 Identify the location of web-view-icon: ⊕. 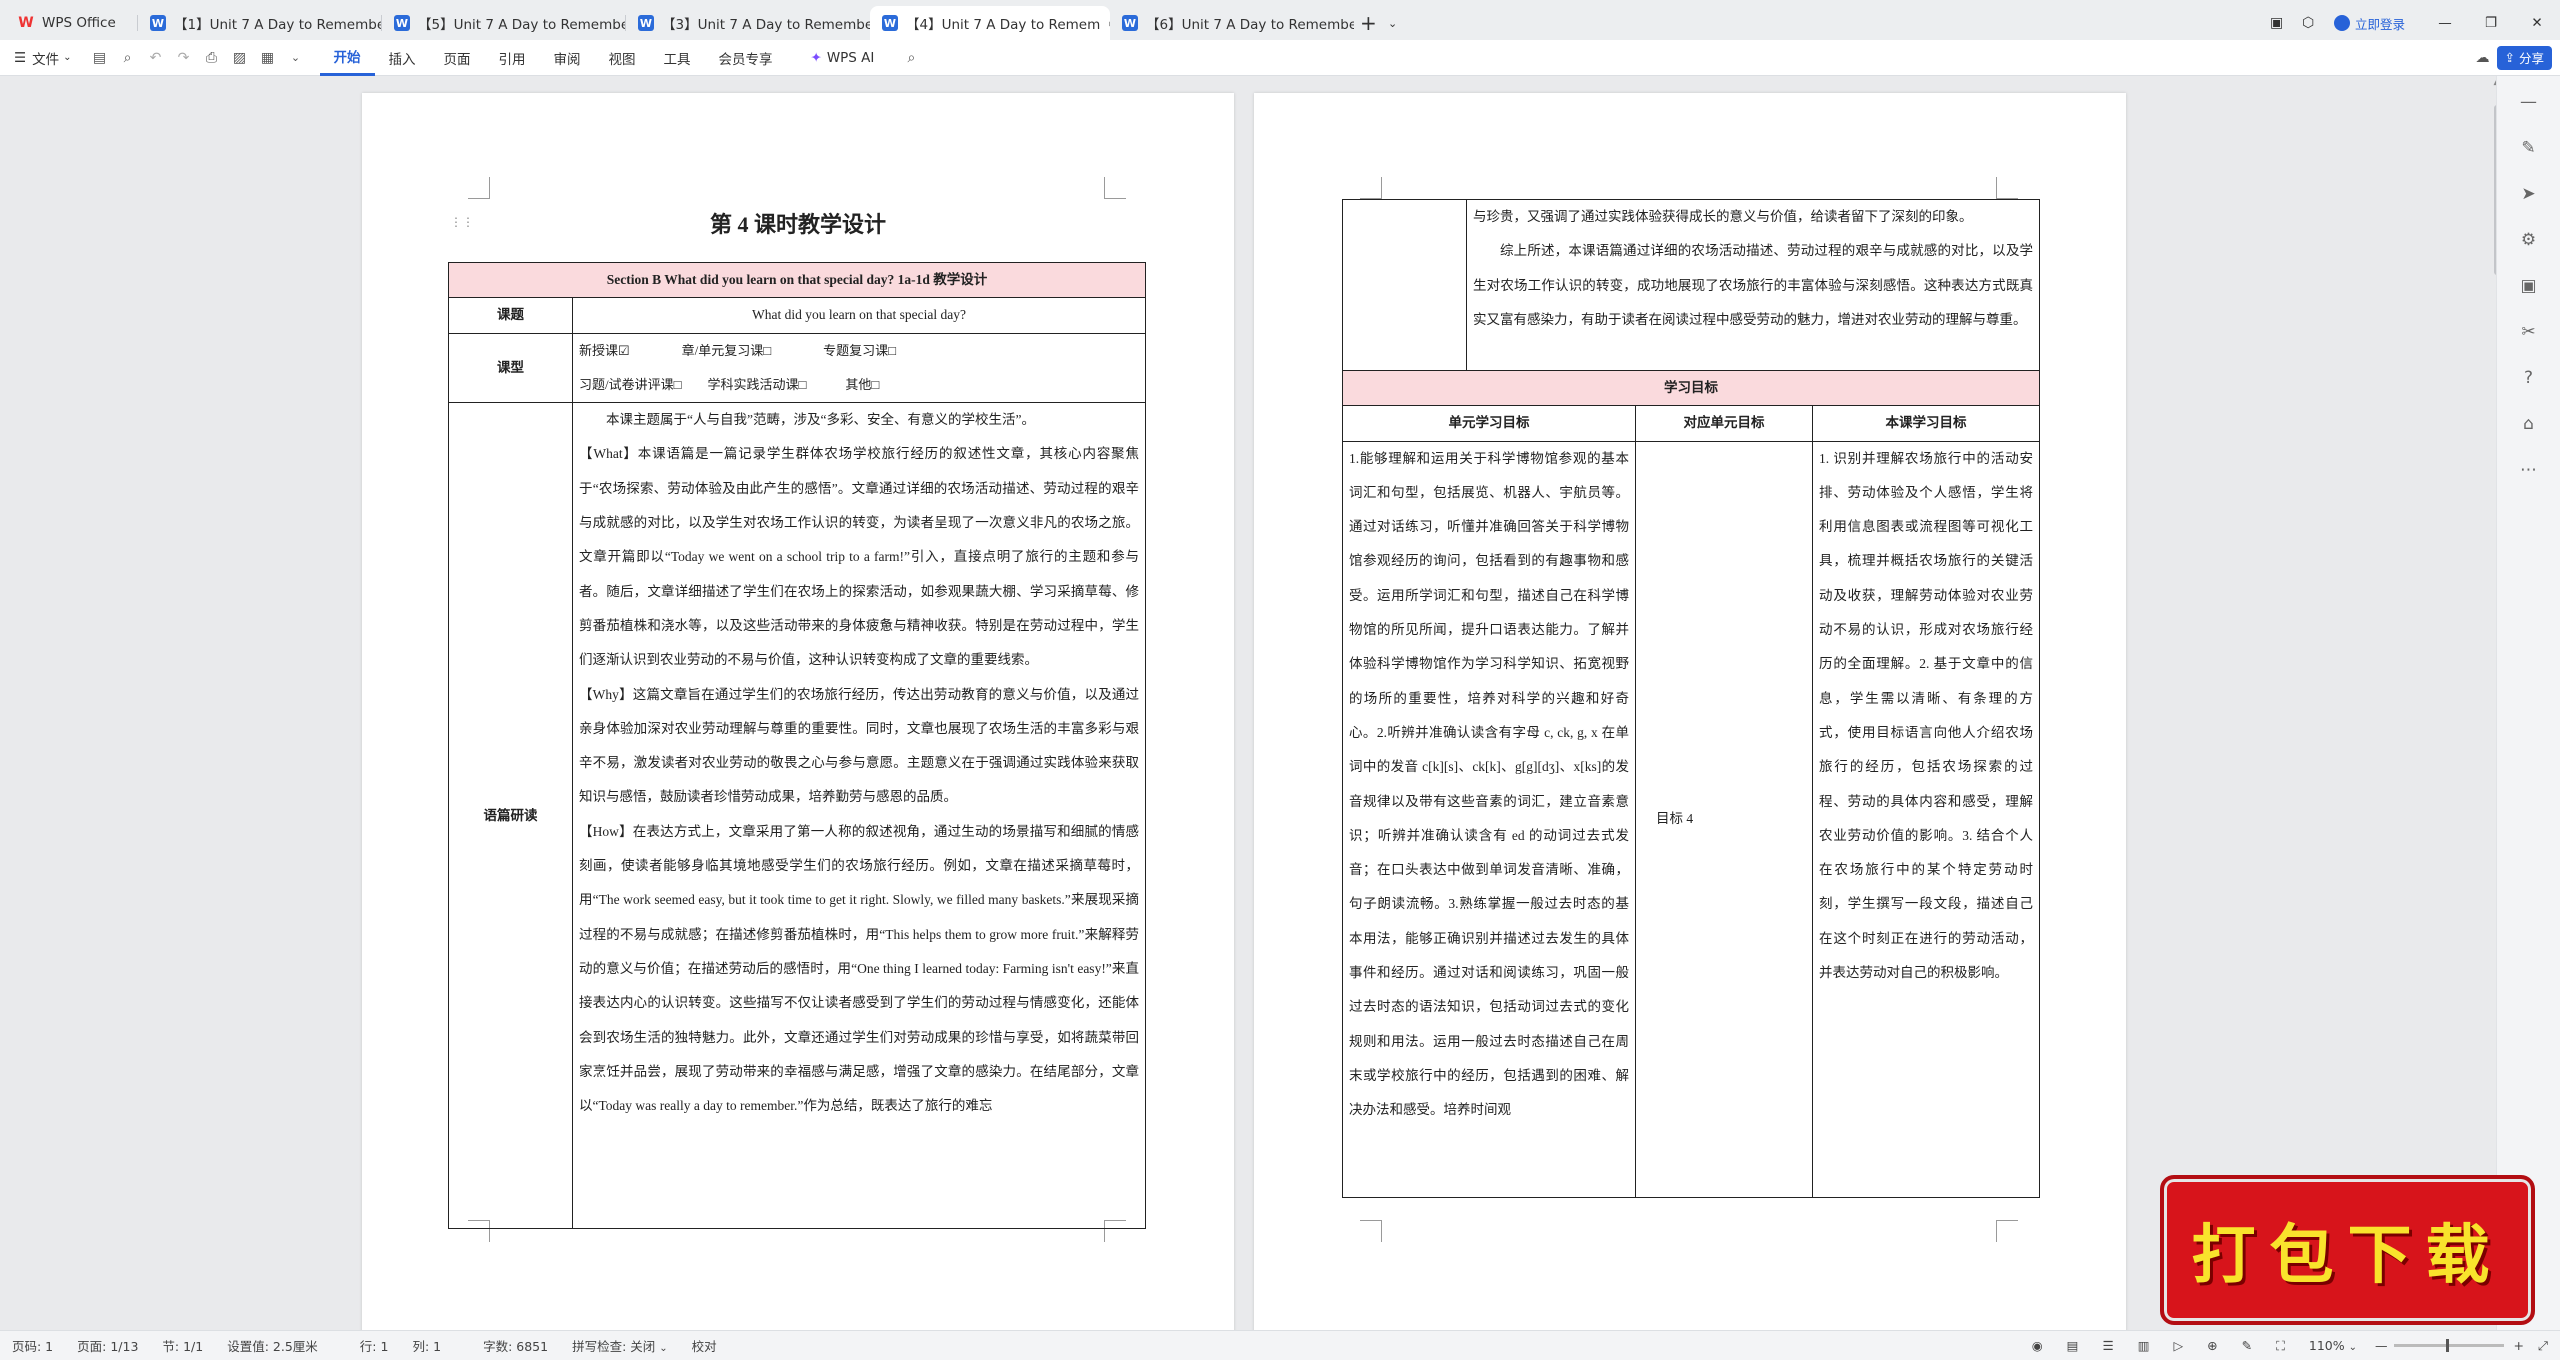
(2212, 1345).